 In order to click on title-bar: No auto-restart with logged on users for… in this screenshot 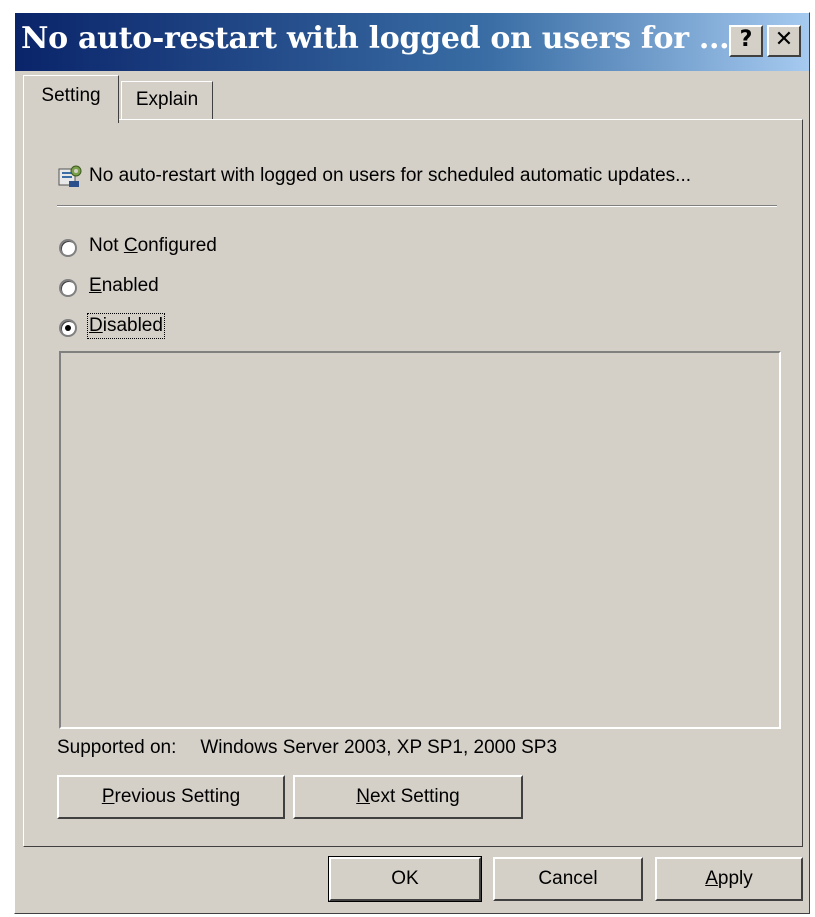, I will do `click(412, 42)`.